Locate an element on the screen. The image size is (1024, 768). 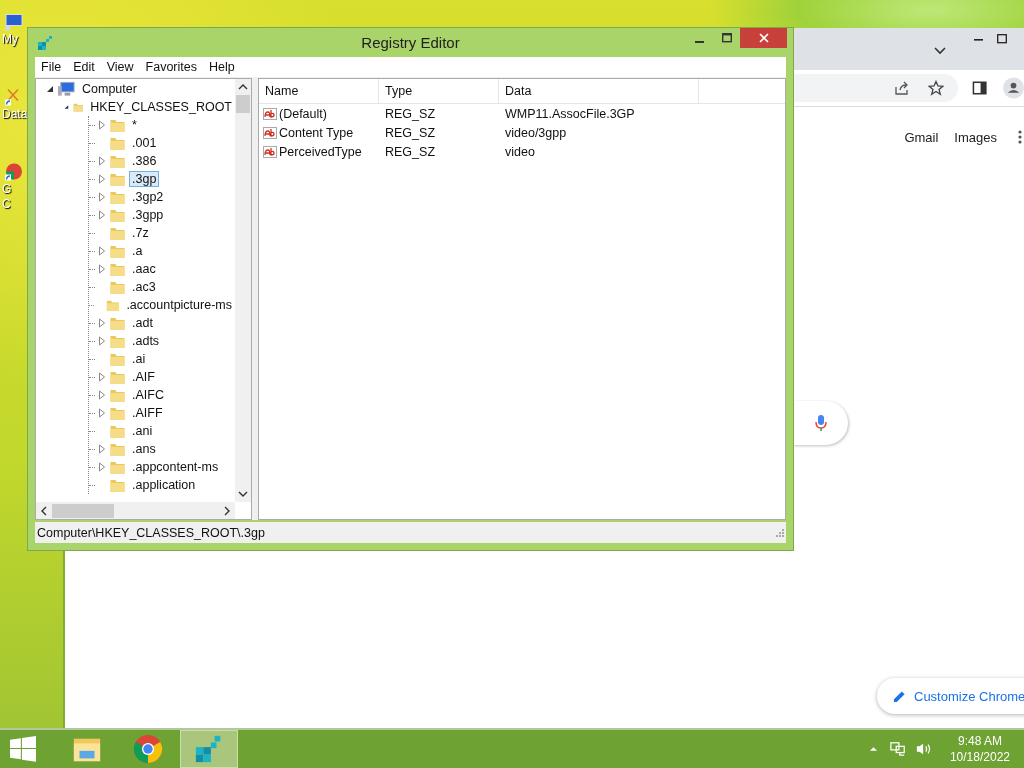
tree-item: .aac is located at coordinates (144, 269).